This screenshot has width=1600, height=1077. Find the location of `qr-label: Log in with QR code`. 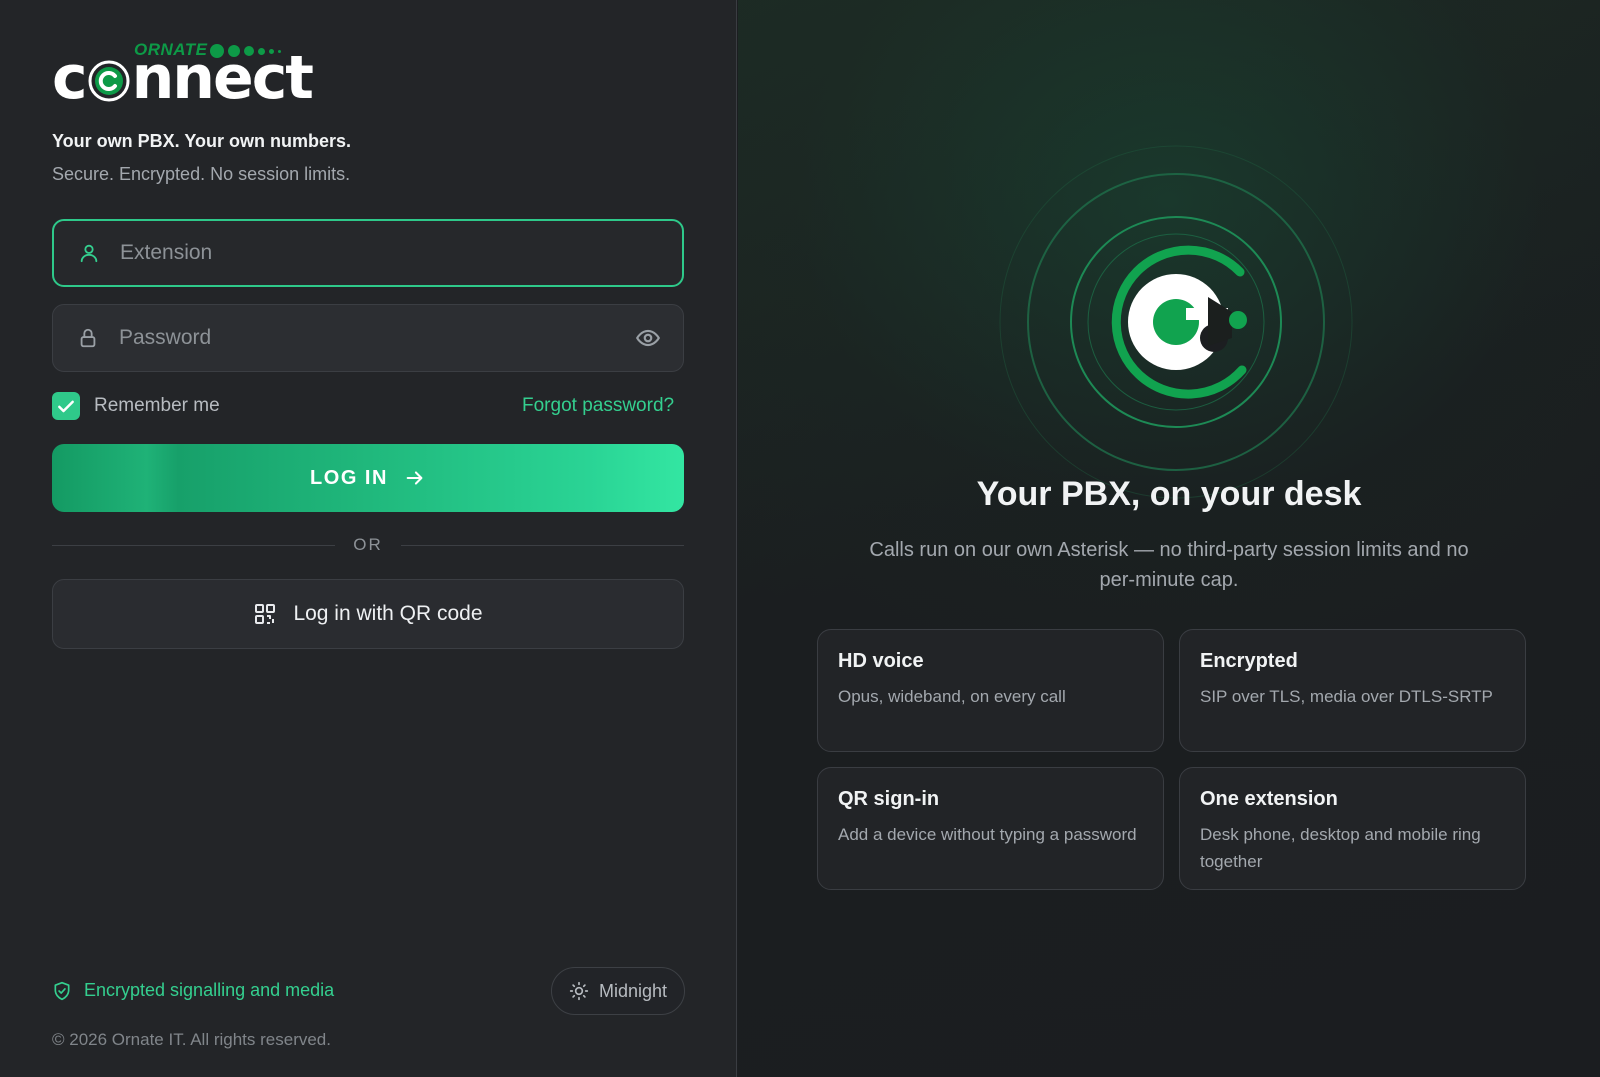

qr-label: Log in with QR code is located at coordinates (388, 613).